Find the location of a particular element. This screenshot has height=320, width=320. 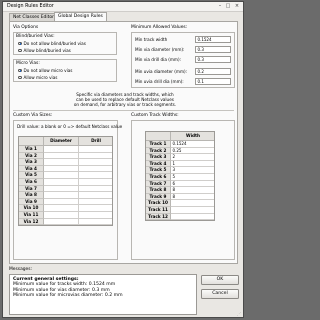

min-values-title: Minimum Allowed Values: is located at coordinates (159, 27).